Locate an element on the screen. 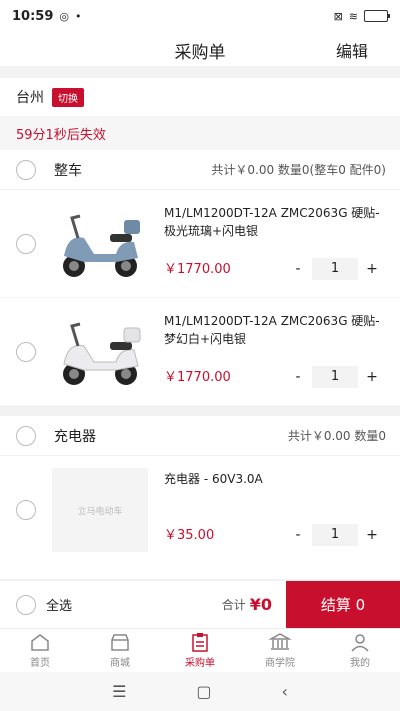 This screenshot has width=400, height=711. tab-home: 首页 is located at coordinates (40, 650).